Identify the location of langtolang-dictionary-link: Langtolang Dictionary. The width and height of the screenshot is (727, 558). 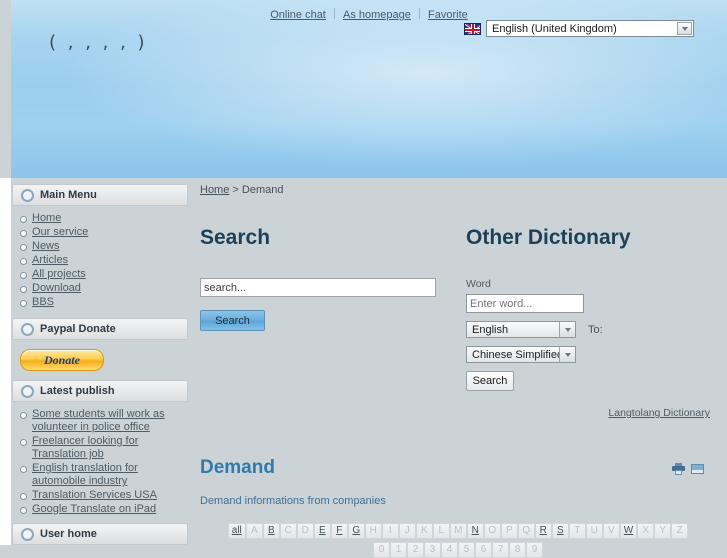
(659, 413).